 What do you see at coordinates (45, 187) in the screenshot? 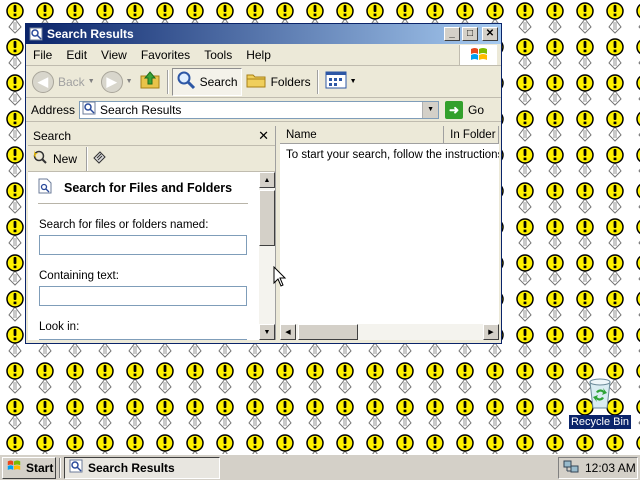
I see `search-files-icon` at bounding box center [45, 187].